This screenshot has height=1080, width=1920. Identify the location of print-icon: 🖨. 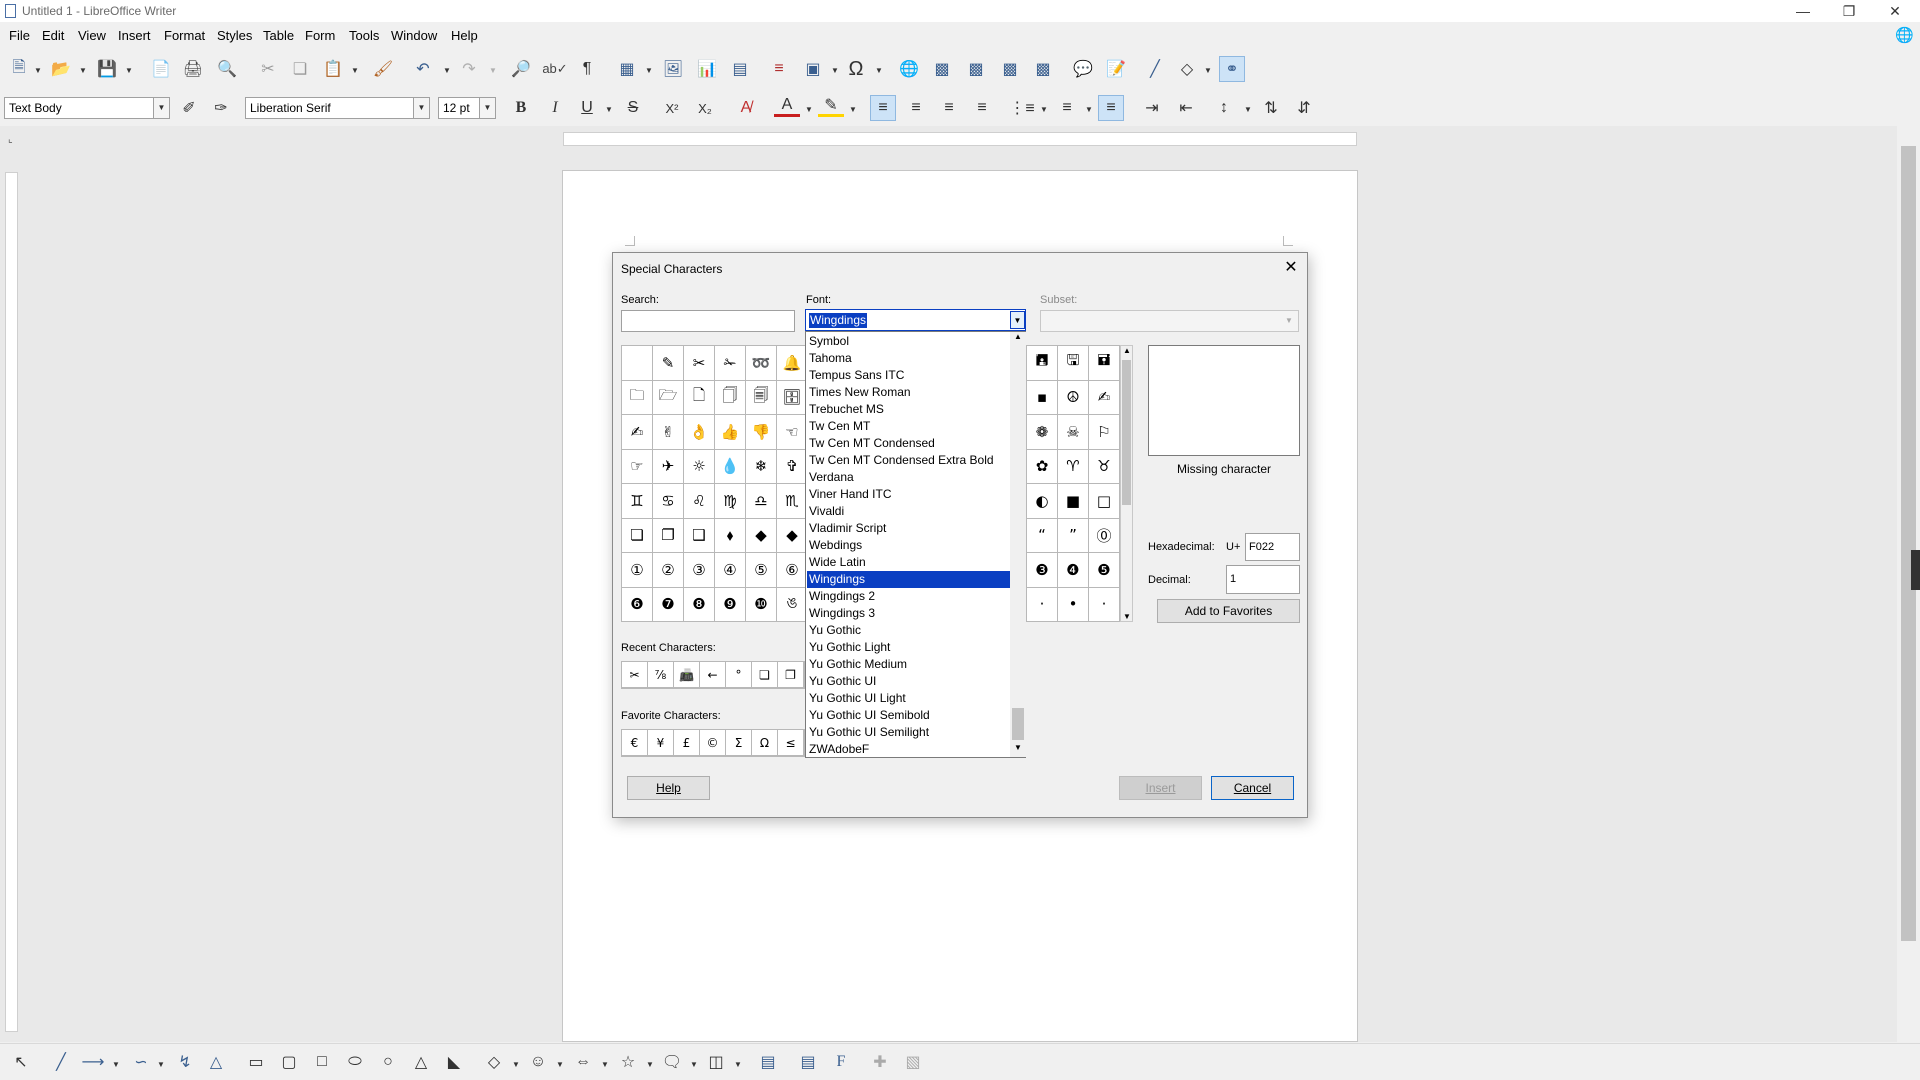
(193, 69).